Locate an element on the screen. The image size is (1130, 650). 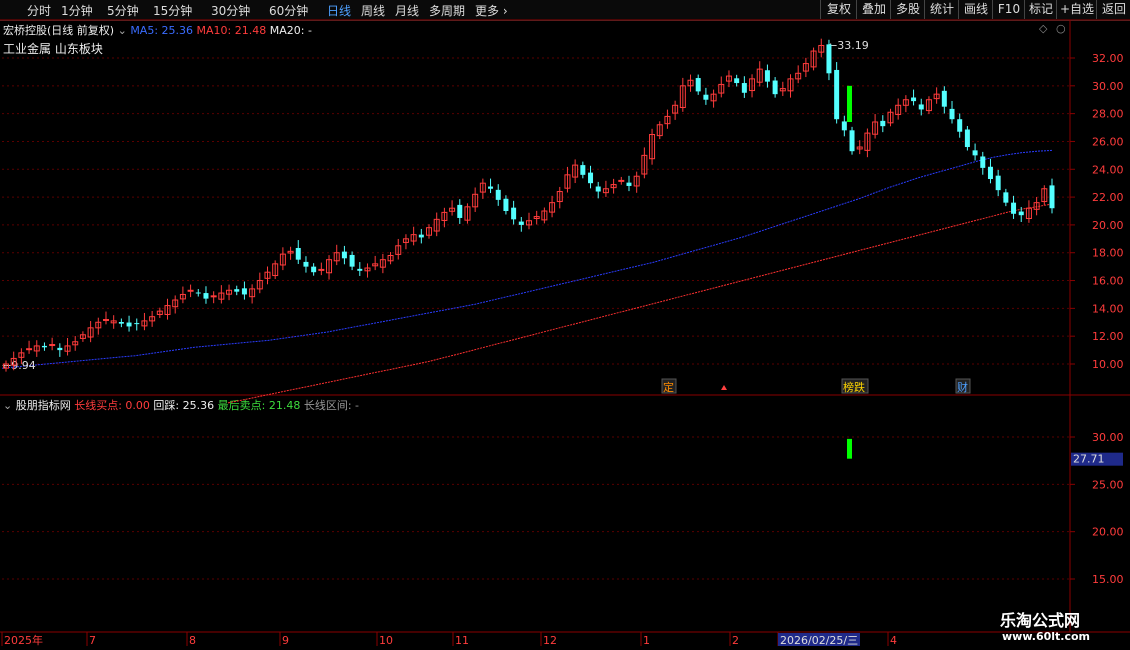
limit-down-bar is located at coordinates (849, 103).